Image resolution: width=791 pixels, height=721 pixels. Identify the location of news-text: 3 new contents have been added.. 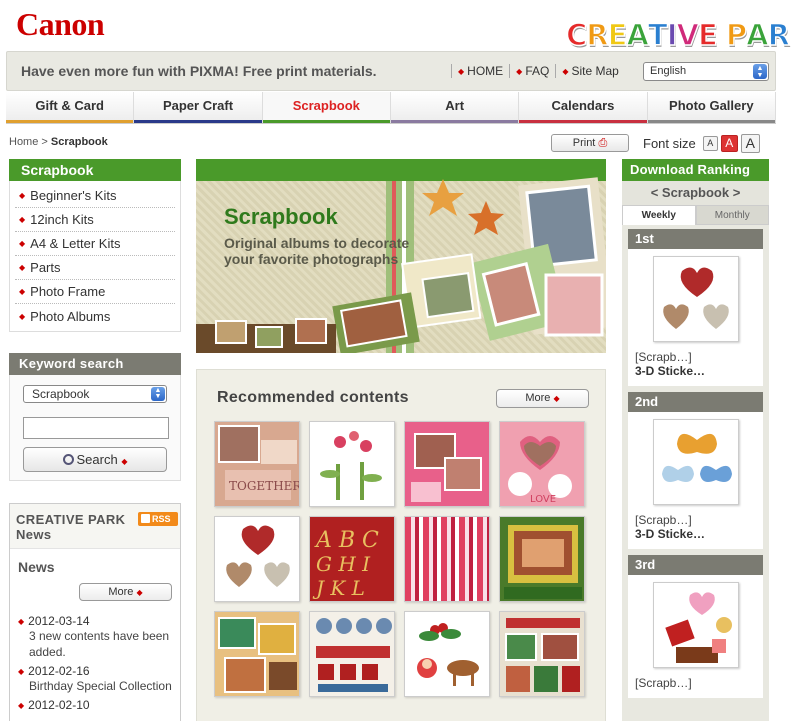
(97, 644).